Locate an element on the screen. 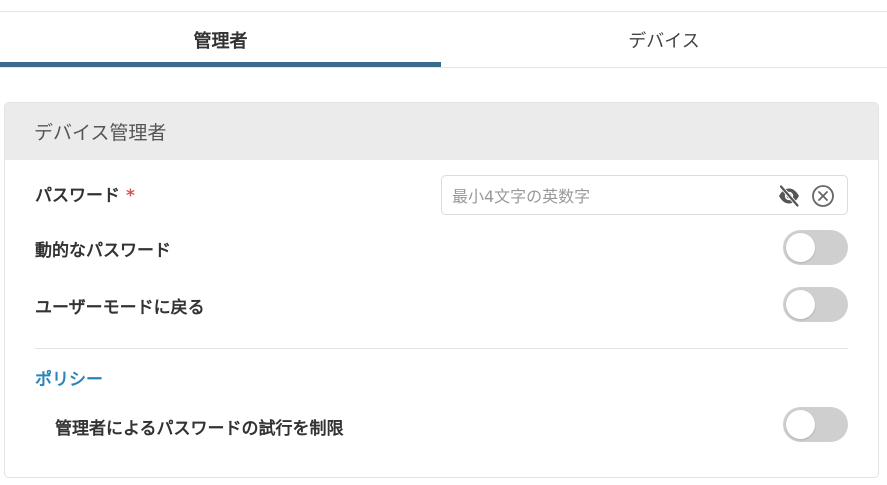 This screenshot has height=485, width=887. return-user-mode-label: ユーザーモードに戻る is located at coordinates (120, 308).